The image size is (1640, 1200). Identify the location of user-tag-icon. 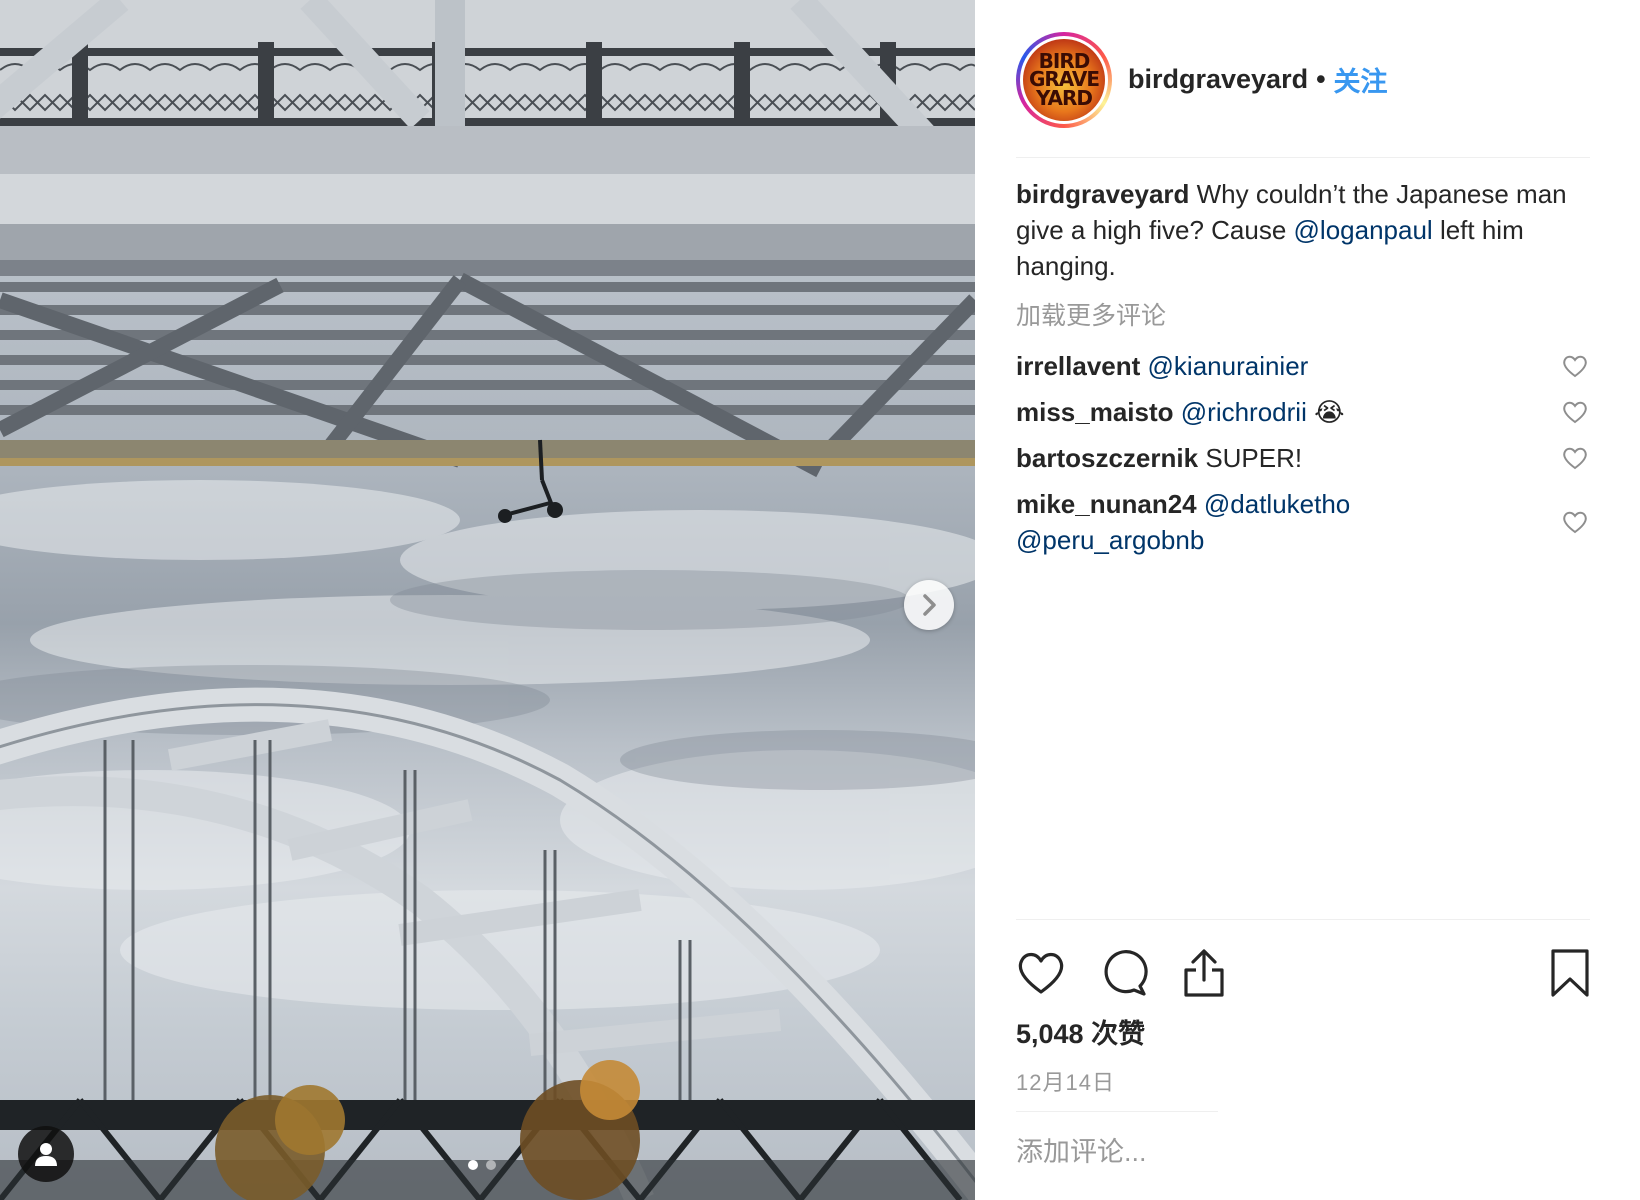
(46, 1154).